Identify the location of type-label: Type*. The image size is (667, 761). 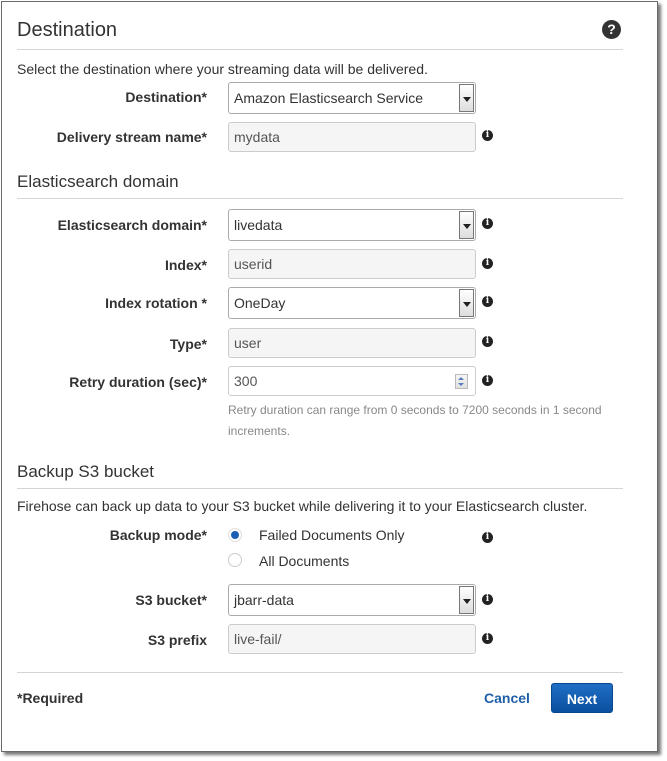
(188, 344).